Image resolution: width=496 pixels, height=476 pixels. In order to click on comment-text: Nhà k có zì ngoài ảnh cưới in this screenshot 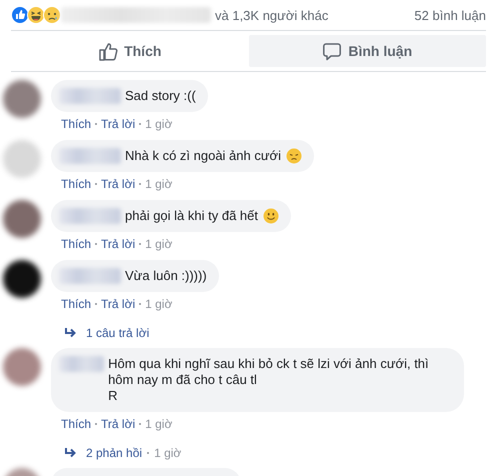, I will do `click(203, 156)`.